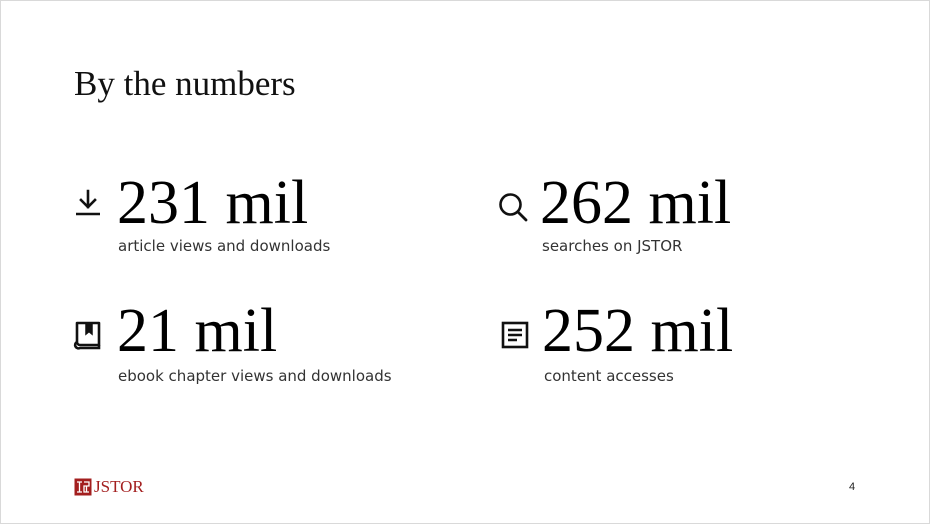  What do you see at coordinates (852, 487) in the screenshot?
I see `page-number: 4` at bounding box center [852, 487].